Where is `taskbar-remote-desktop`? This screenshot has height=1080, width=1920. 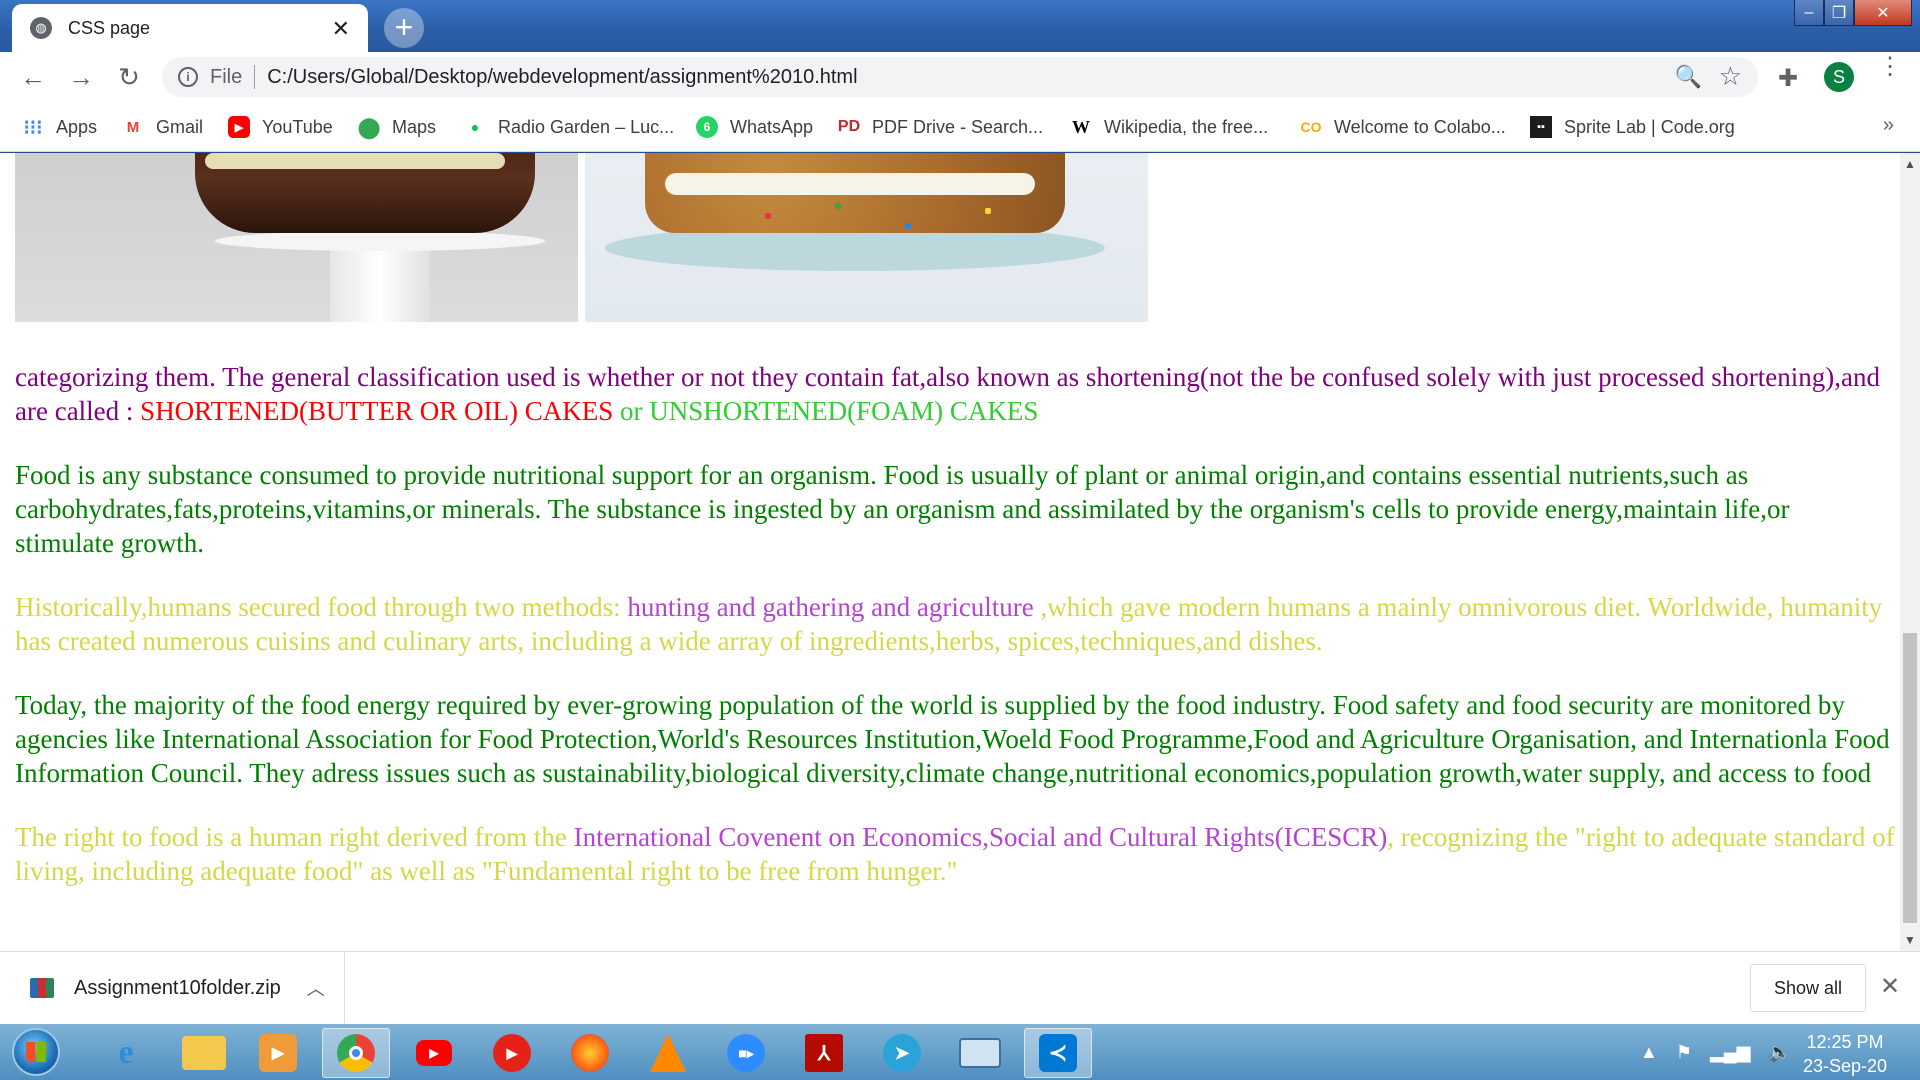
taskbar-remote-desktop is located at coordinates (980, 1053).